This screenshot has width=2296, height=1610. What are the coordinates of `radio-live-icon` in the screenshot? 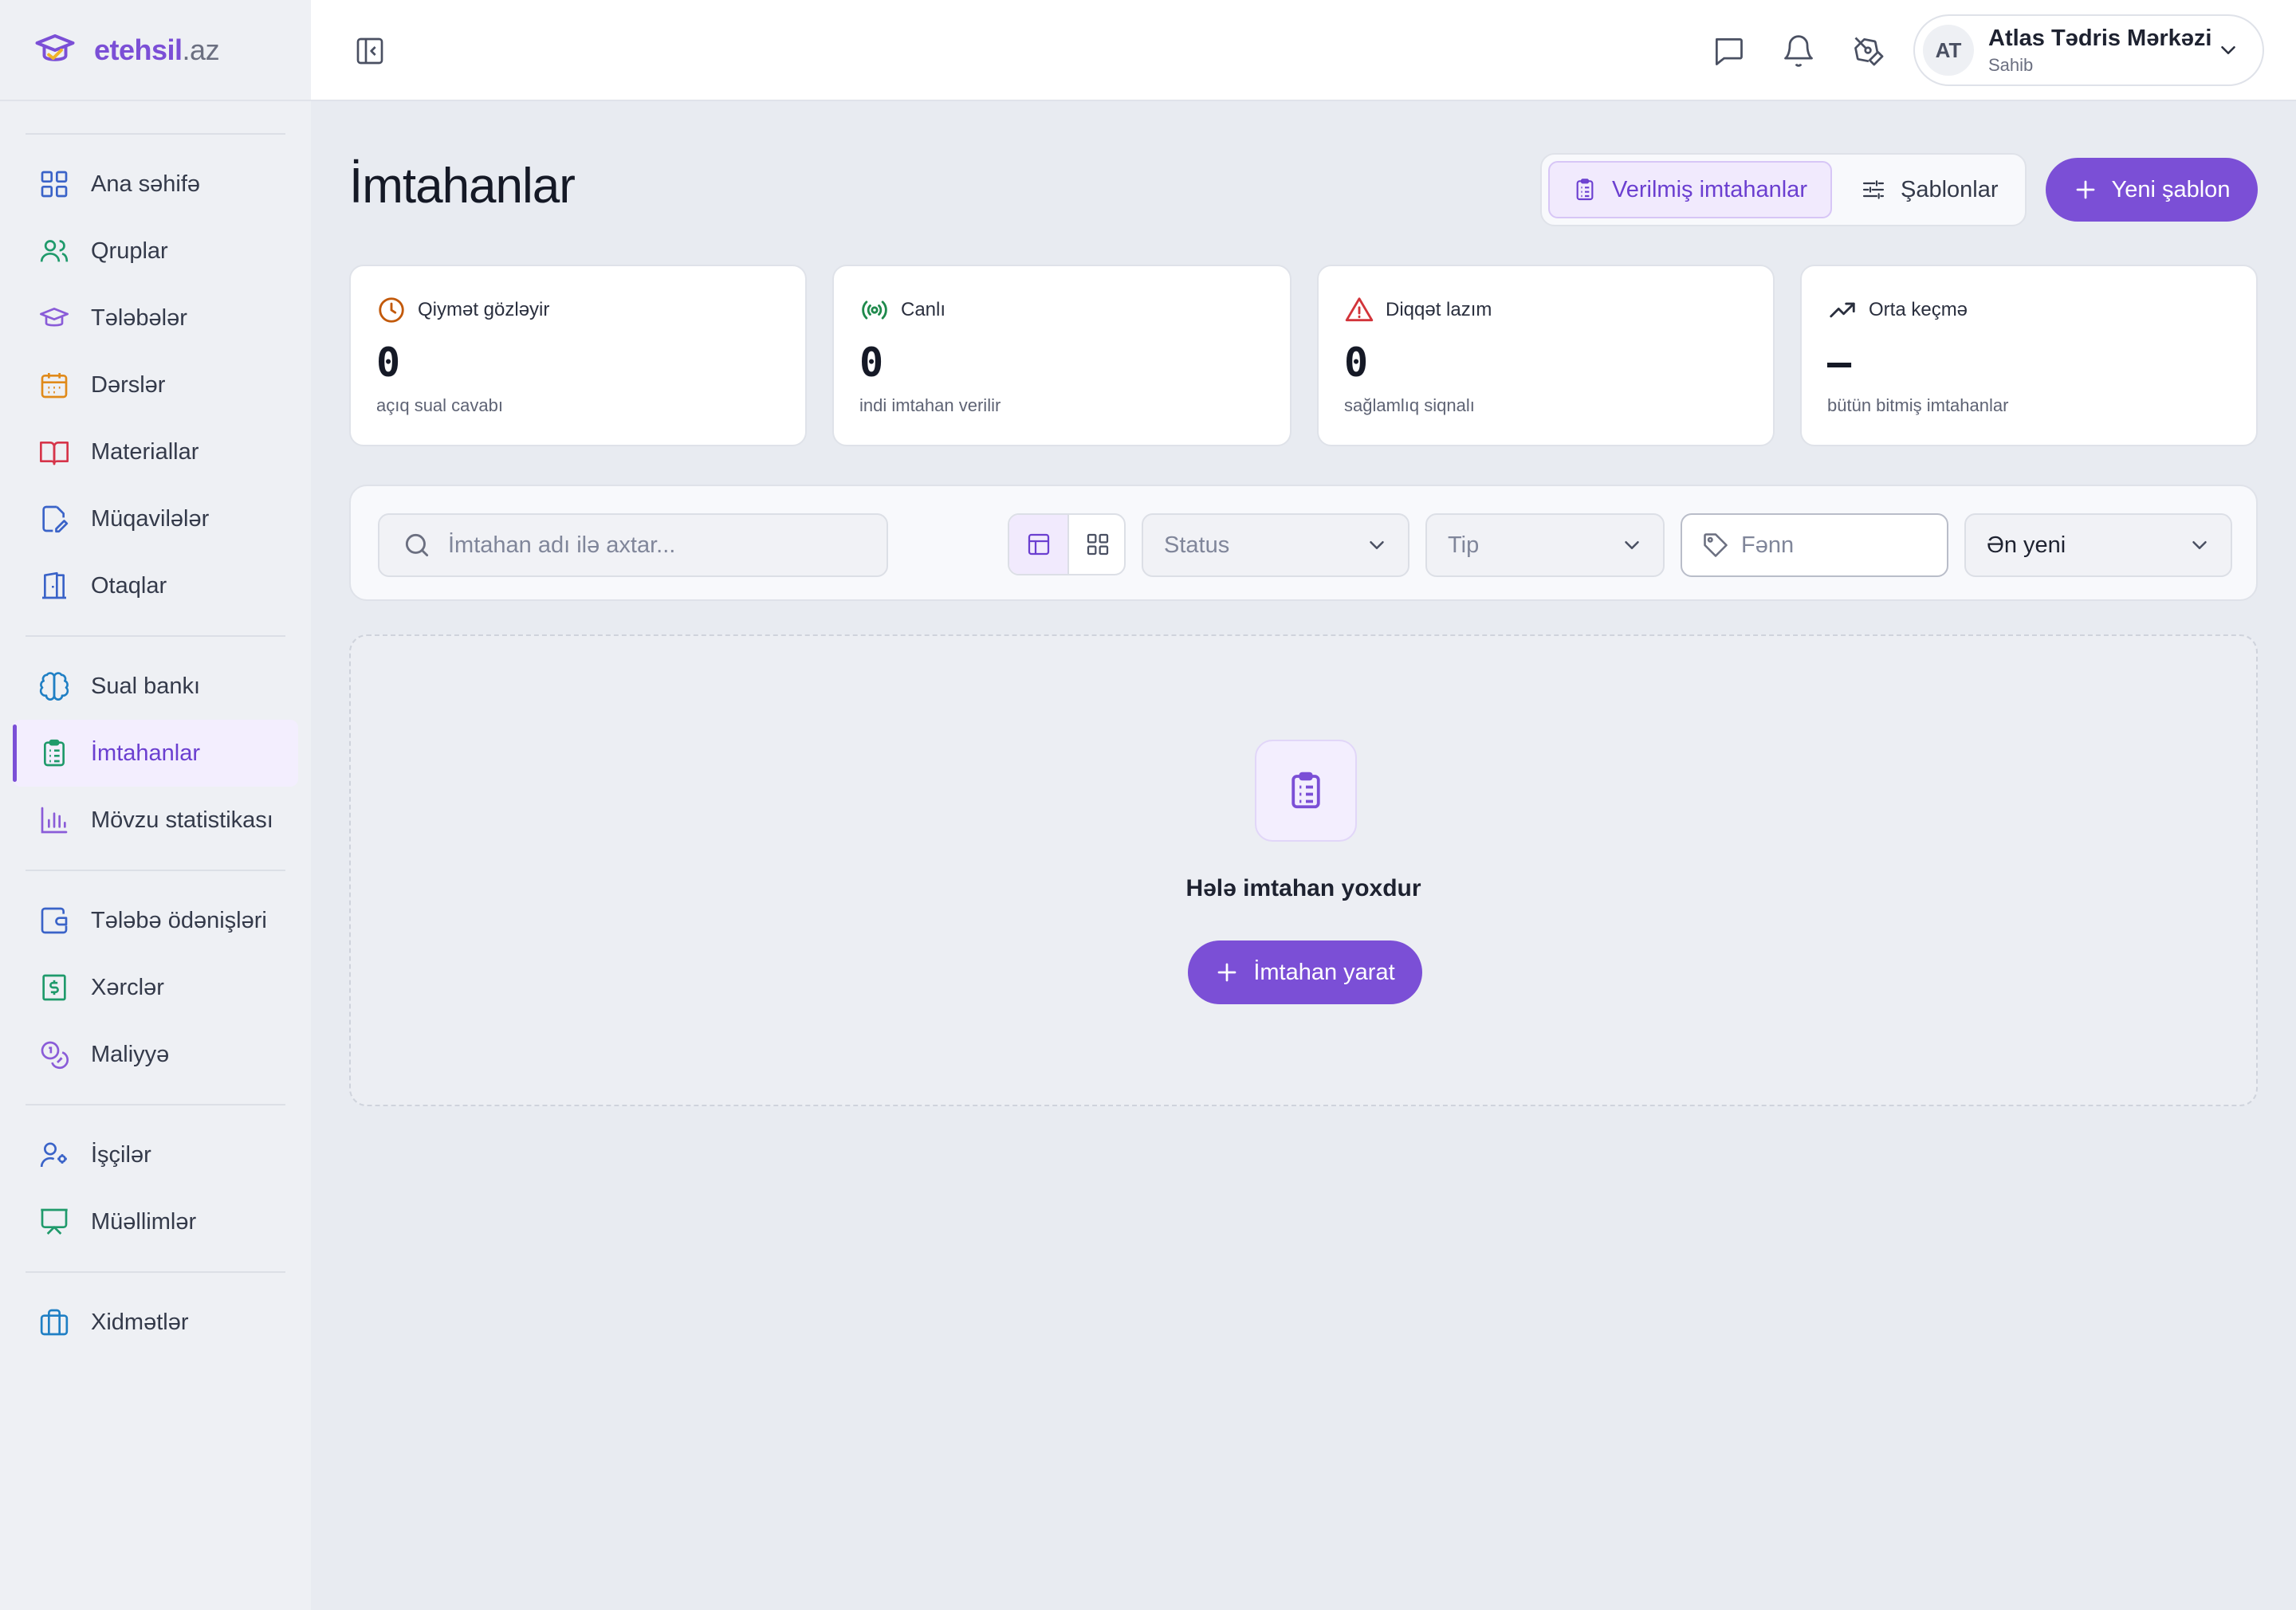 It's located at (874, 310).